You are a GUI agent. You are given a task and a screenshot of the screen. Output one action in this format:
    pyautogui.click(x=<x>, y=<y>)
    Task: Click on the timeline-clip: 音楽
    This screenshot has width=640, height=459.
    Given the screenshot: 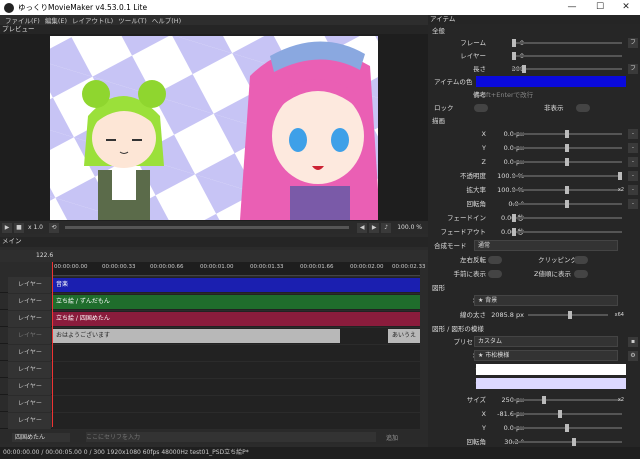 What is the action you would take?
    pyautogui.click(x=236, y=285)
    